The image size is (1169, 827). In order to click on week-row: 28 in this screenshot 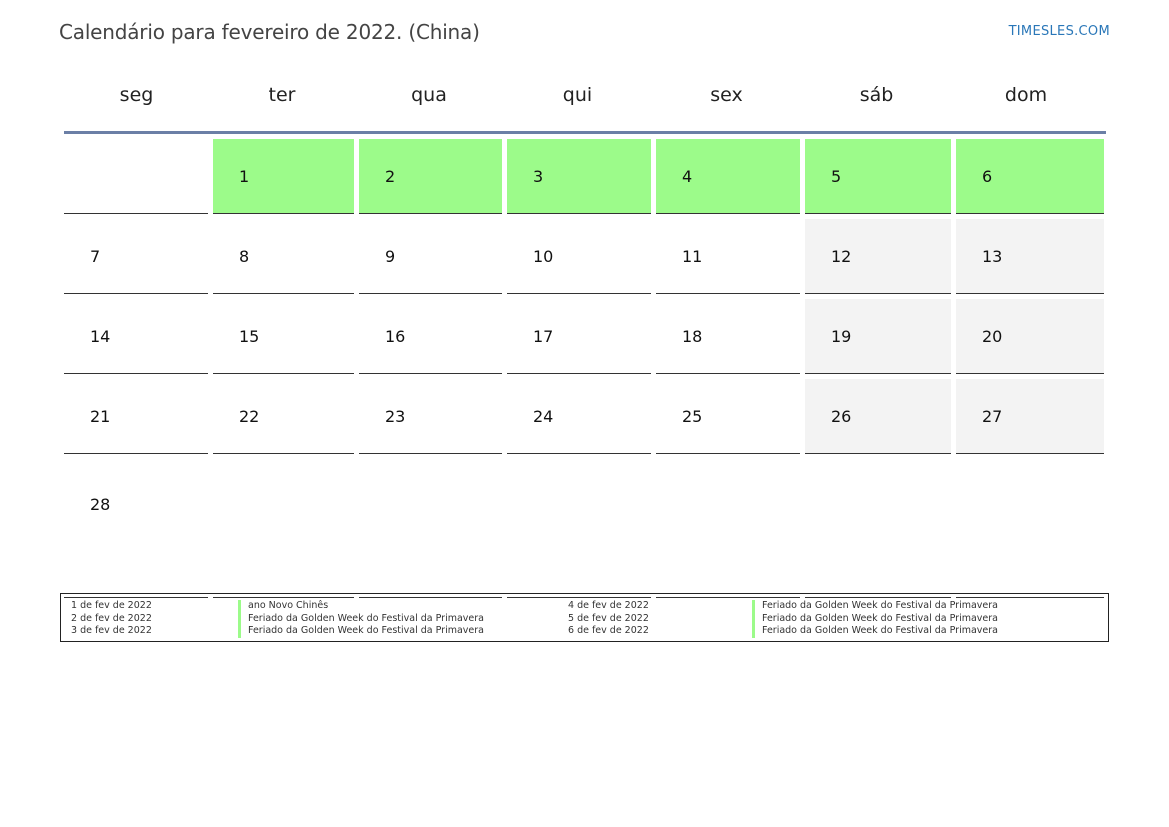, I will do `click(585, 528)`.